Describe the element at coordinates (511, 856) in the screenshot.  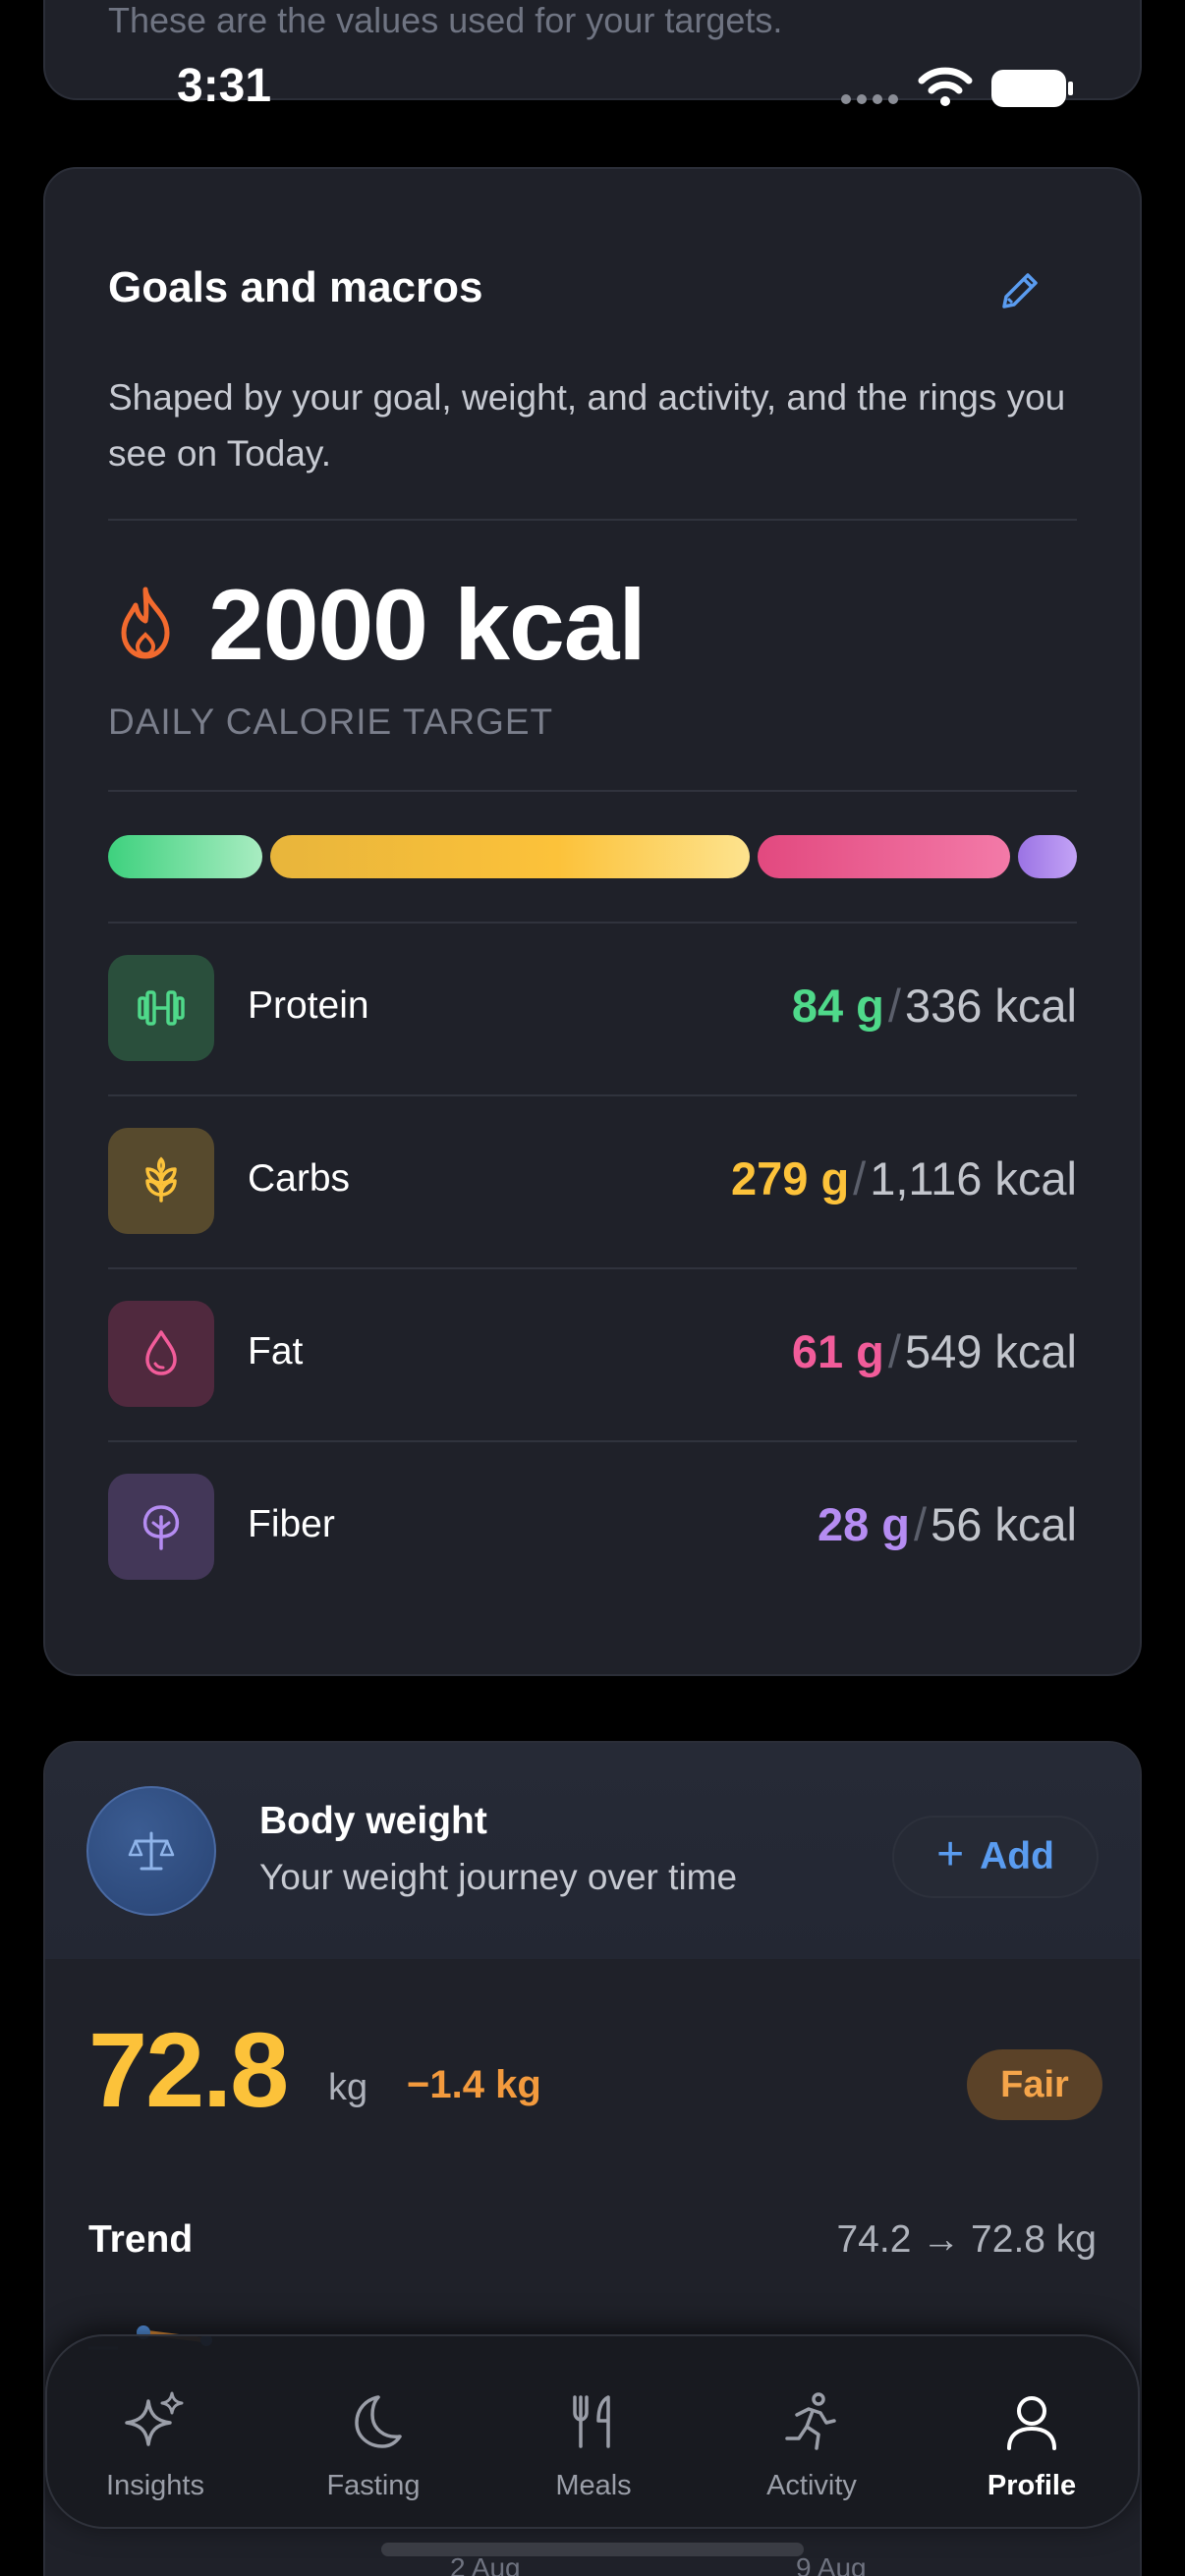
I see `macro-bar-carbs` at that location.